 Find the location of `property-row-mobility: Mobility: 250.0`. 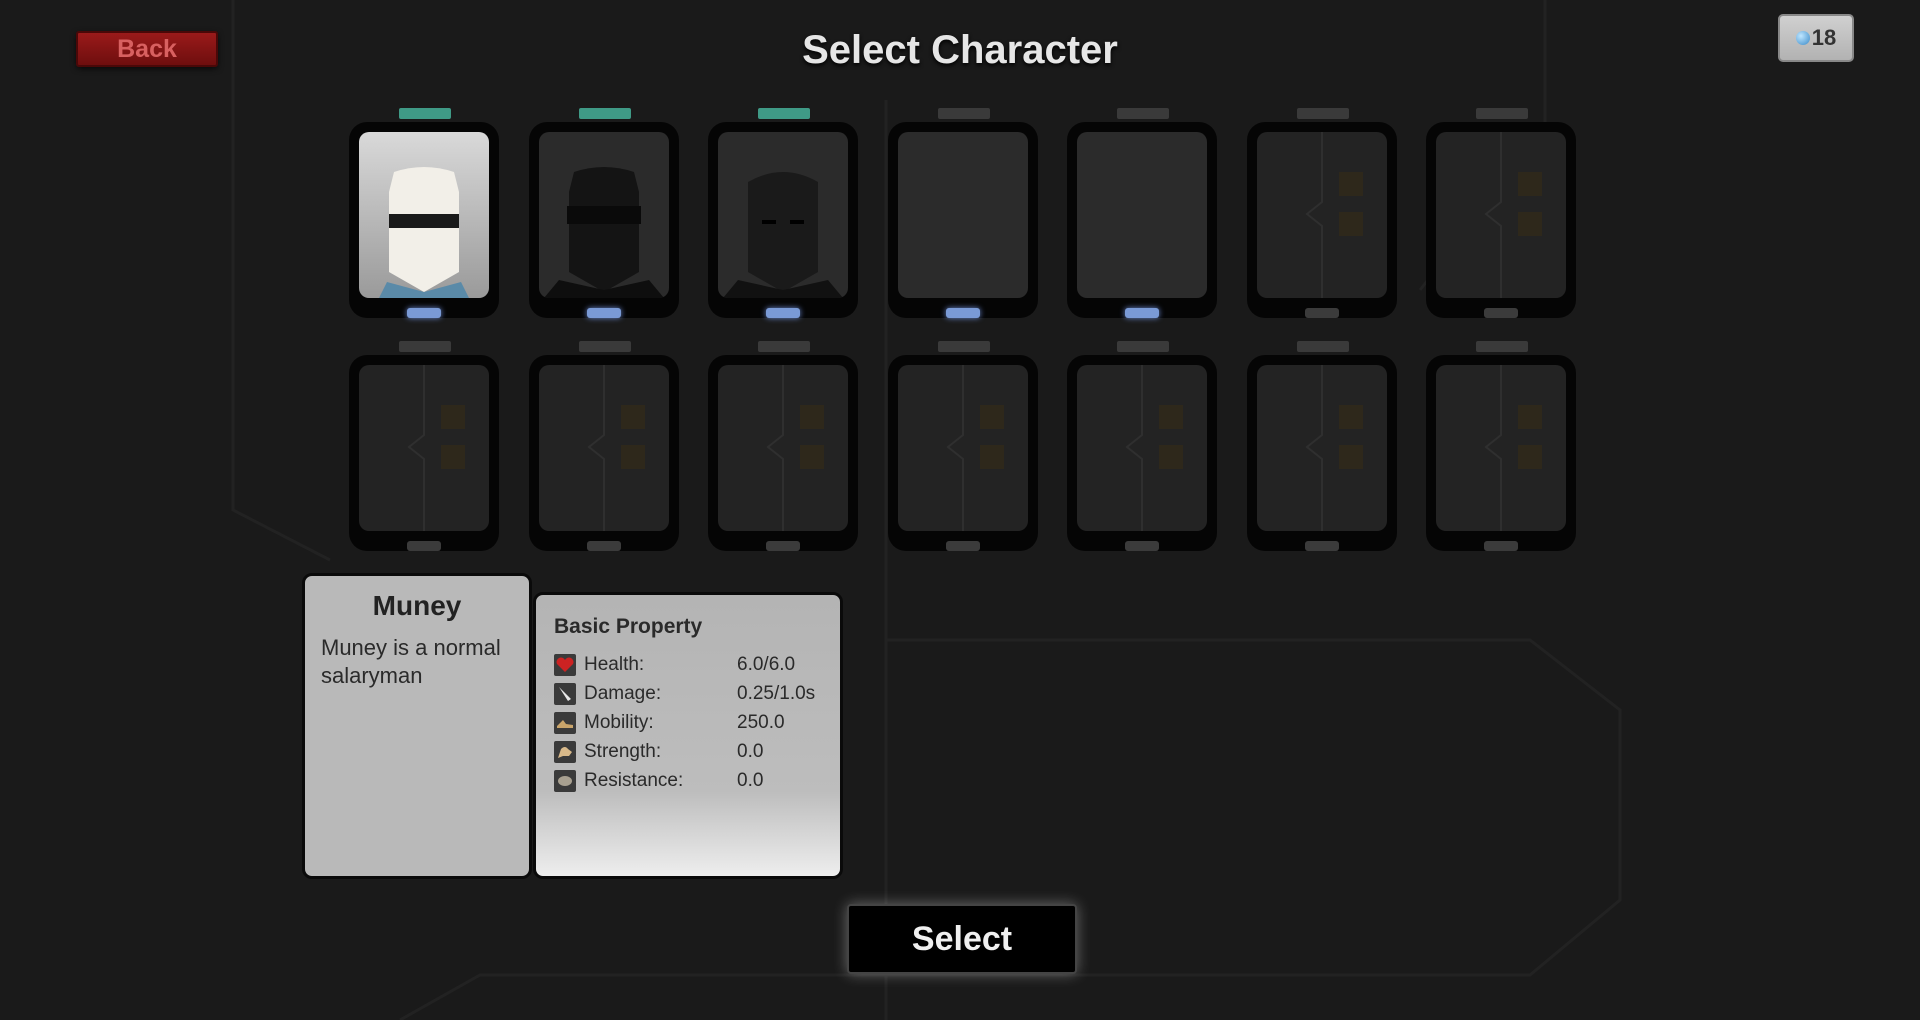

property-row-mobility: Mobility: 250.0 is located at coordinates (669, 723).